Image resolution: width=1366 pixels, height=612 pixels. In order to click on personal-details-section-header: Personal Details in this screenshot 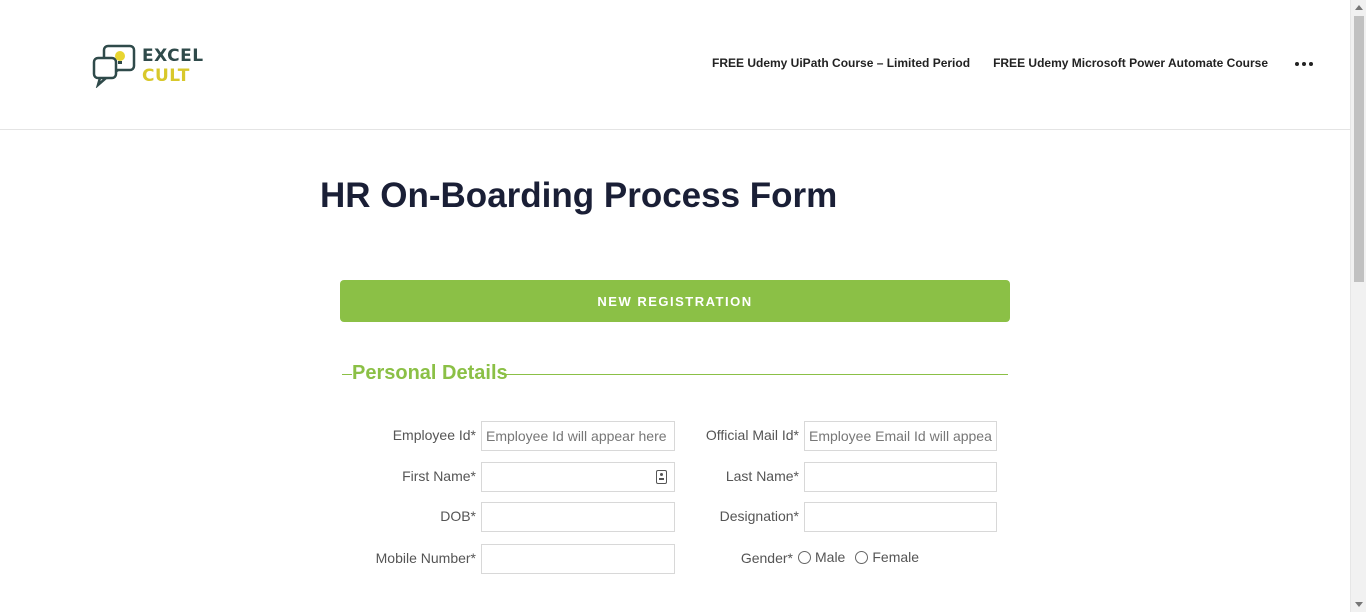, I will do `click(675, 375)`.